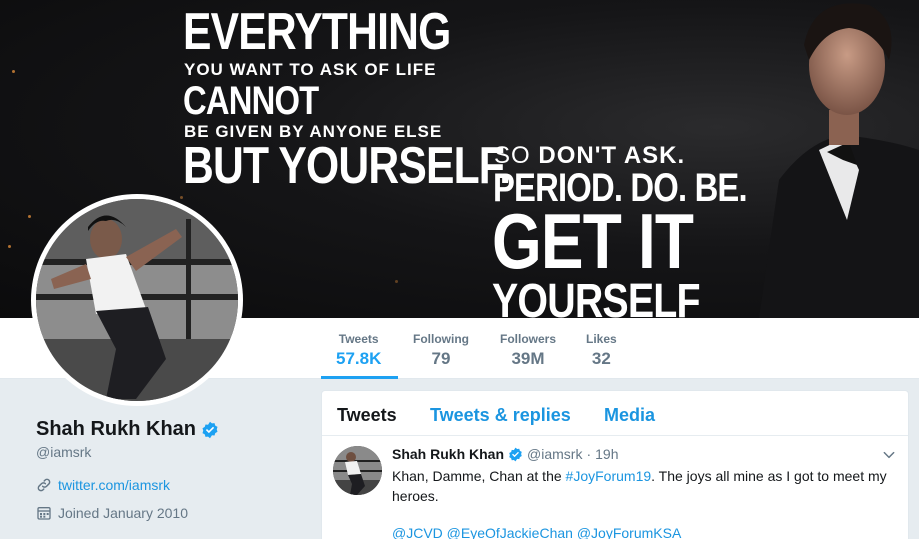 This screenshot has height=539, width=919. I want to click on avatar-image, so click(137, 300).